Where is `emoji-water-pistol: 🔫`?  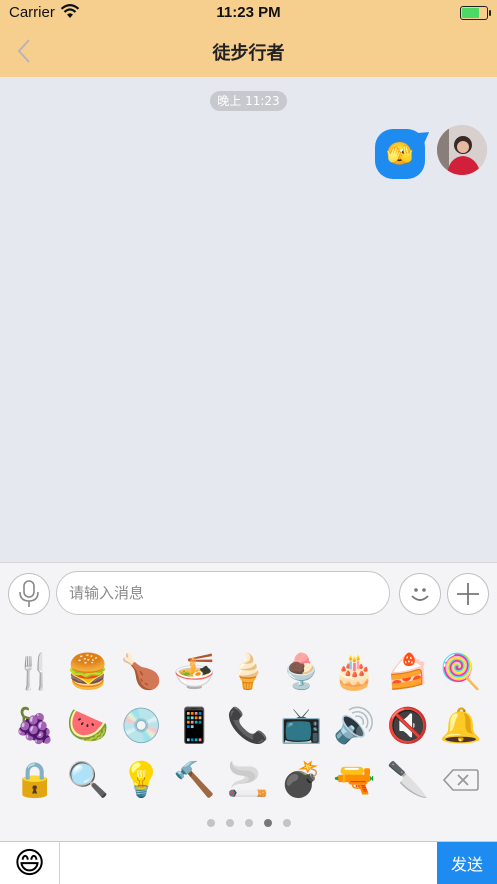 emoji-water-pistol: 🔫 is located at coordinates (354, 780).